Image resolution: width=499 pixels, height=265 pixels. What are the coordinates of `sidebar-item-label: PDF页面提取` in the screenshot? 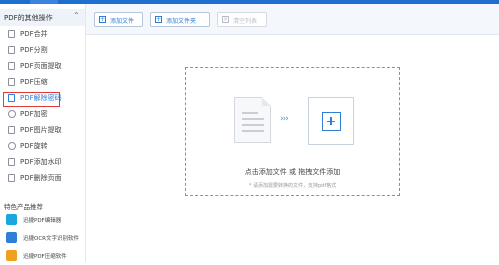 It's located at (41, 66).